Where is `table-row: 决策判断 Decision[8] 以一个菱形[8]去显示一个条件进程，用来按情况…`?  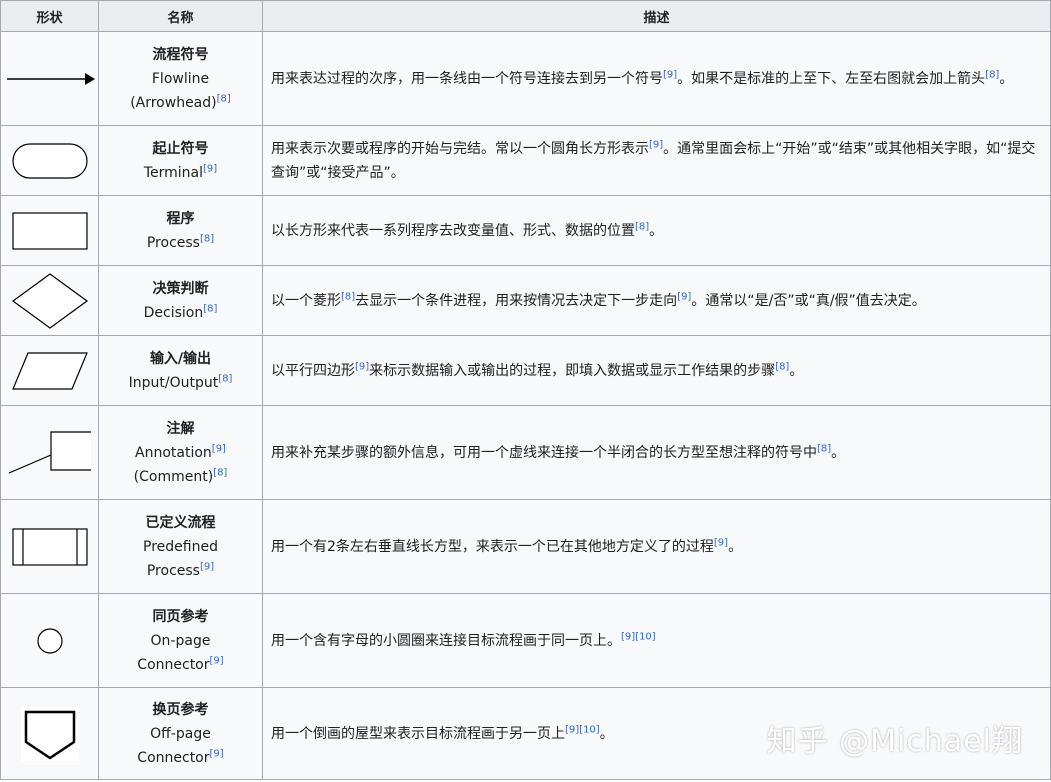 table-row: 决策判断 Decision[8] 以一个菱形[8]去显示一个条件进程，用来按情况… is located at coordinates (525, 300).